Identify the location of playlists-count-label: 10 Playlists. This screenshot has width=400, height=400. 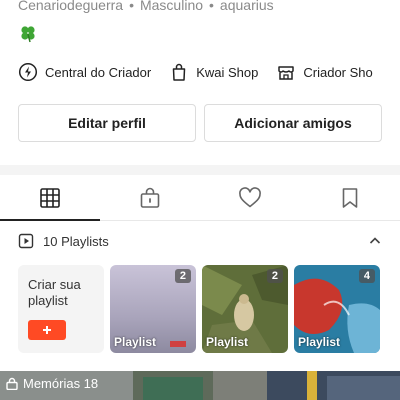
(76, 241).